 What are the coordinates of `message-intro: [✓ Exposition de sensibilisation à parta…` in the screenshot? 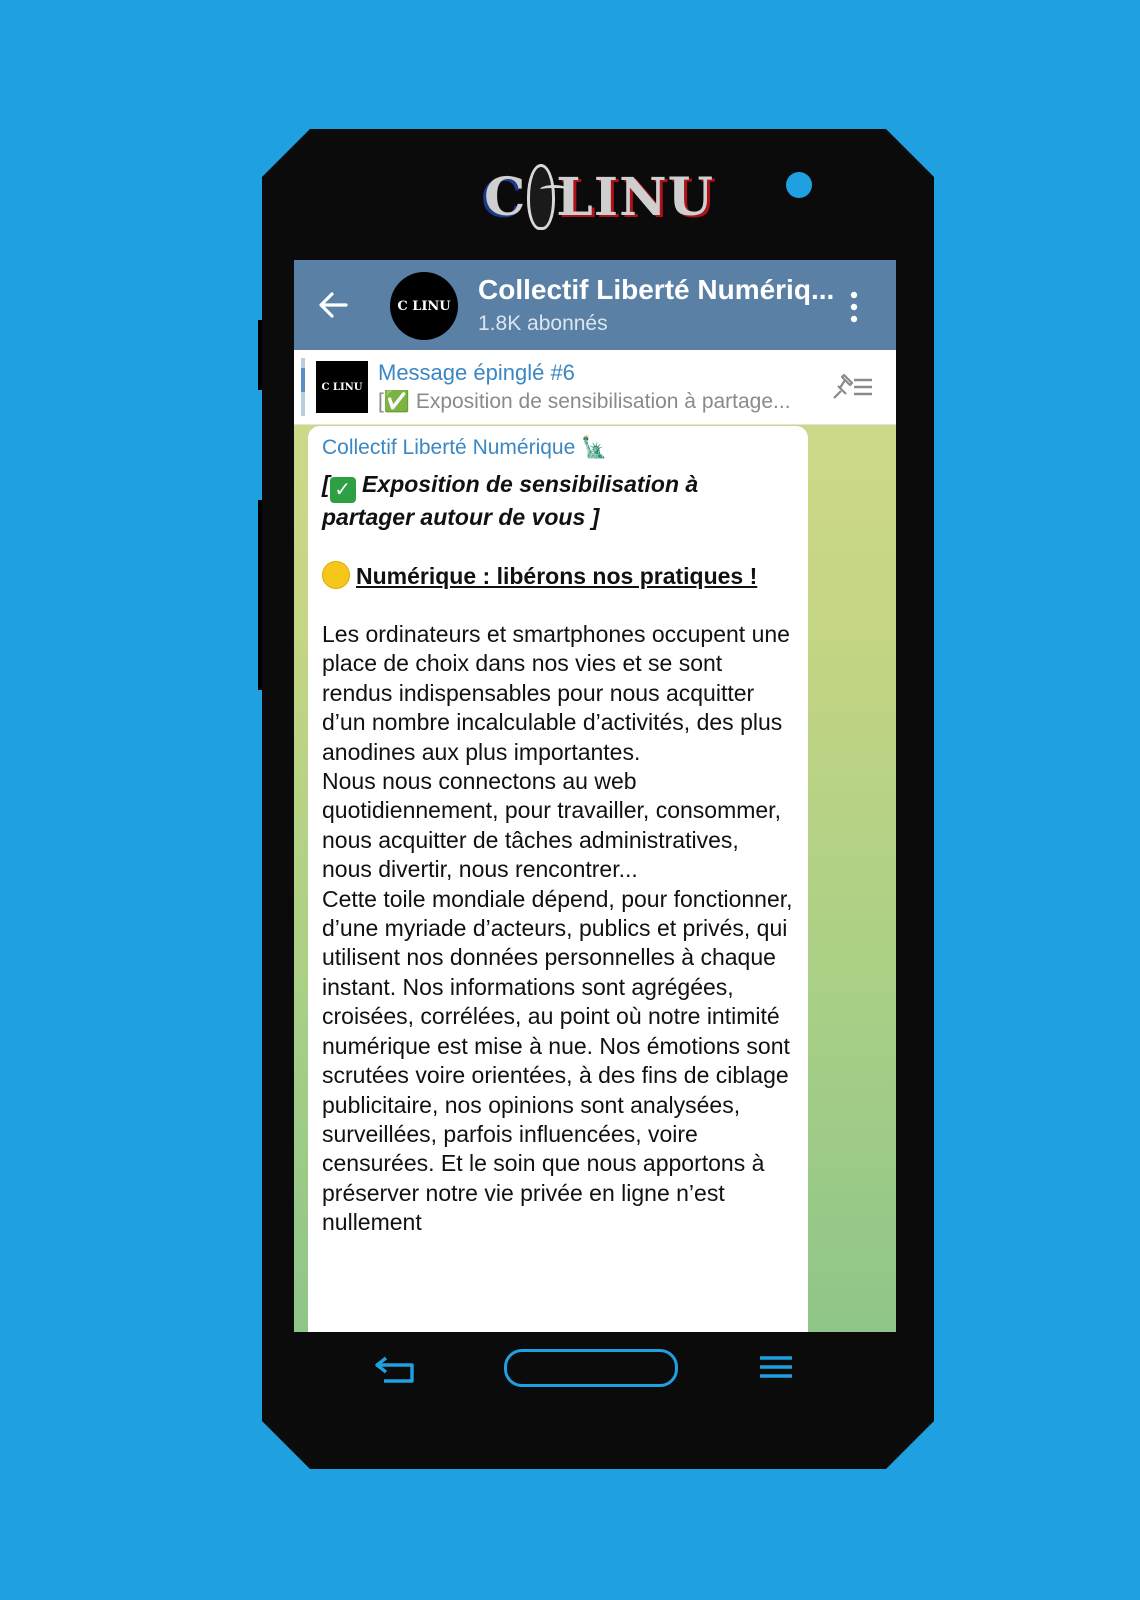 It's located at (510, 500).